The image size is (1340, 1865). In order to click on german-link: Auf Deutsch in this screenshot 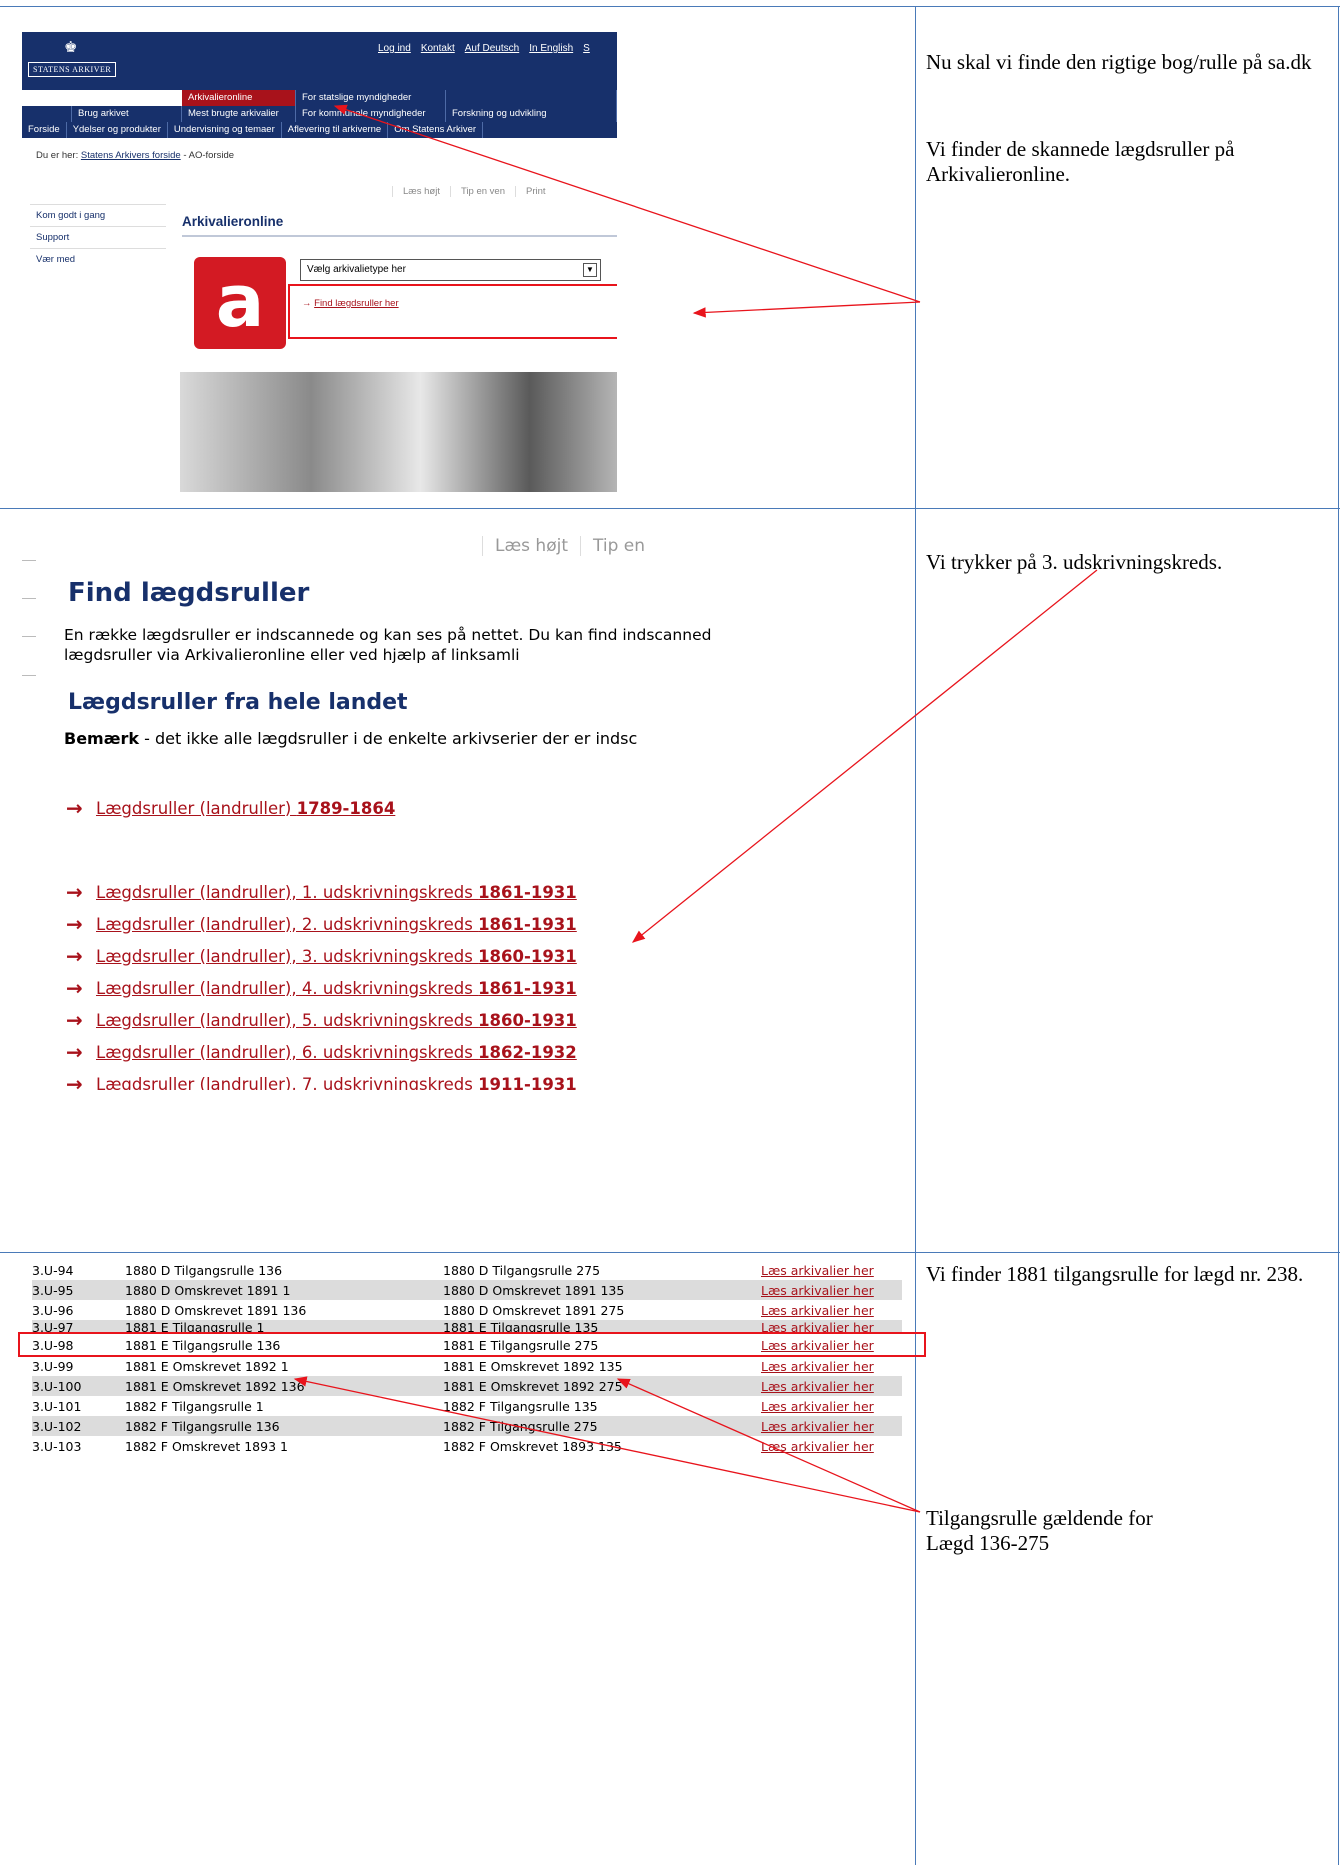, I will do `click(492, 48)`.